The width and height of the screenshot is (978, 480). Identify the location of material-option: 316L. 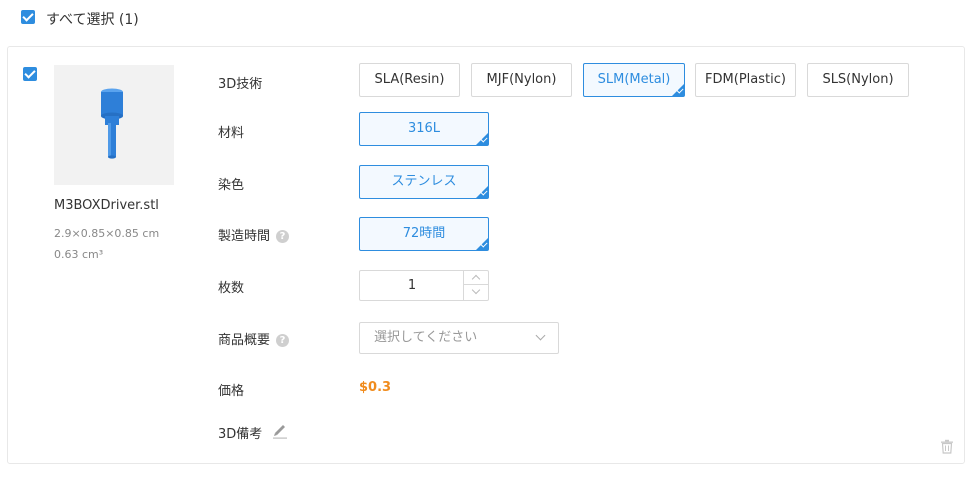
(424, 129).